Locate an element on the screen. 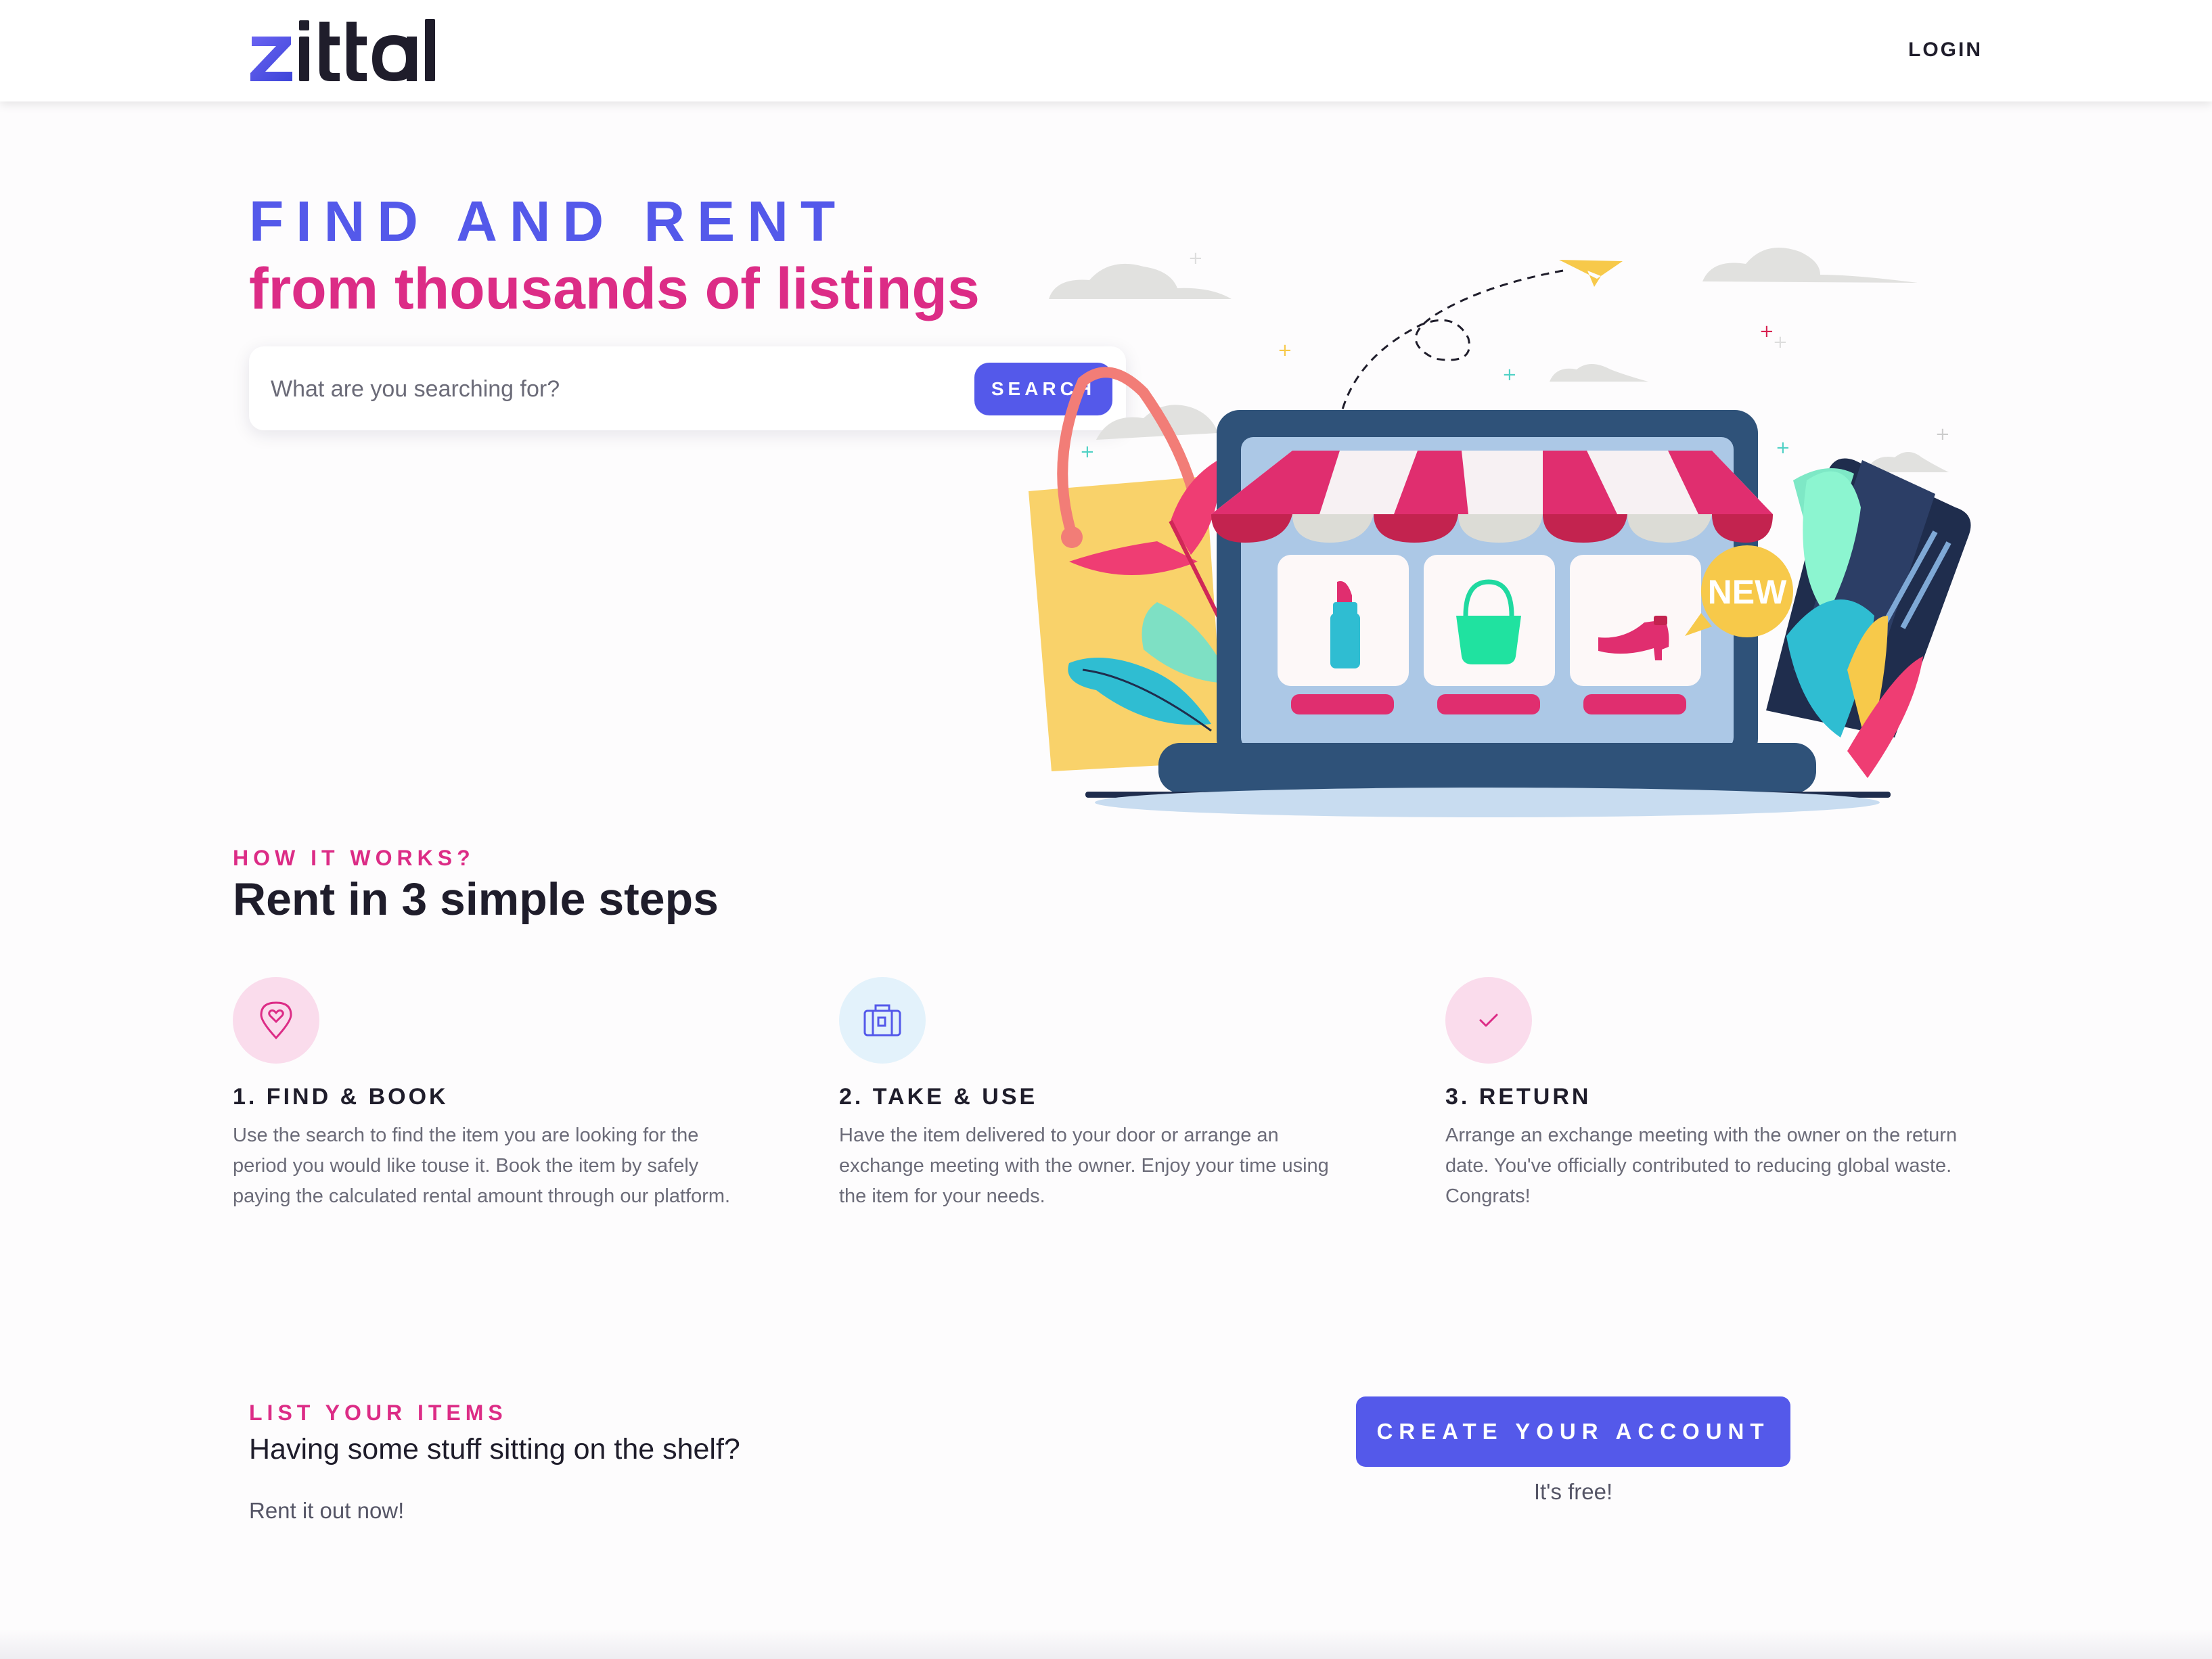 The image size is (2212, 1659). list-items-question: Having some stuff sitting on the shelf? is located at coordinates (494, 1449).